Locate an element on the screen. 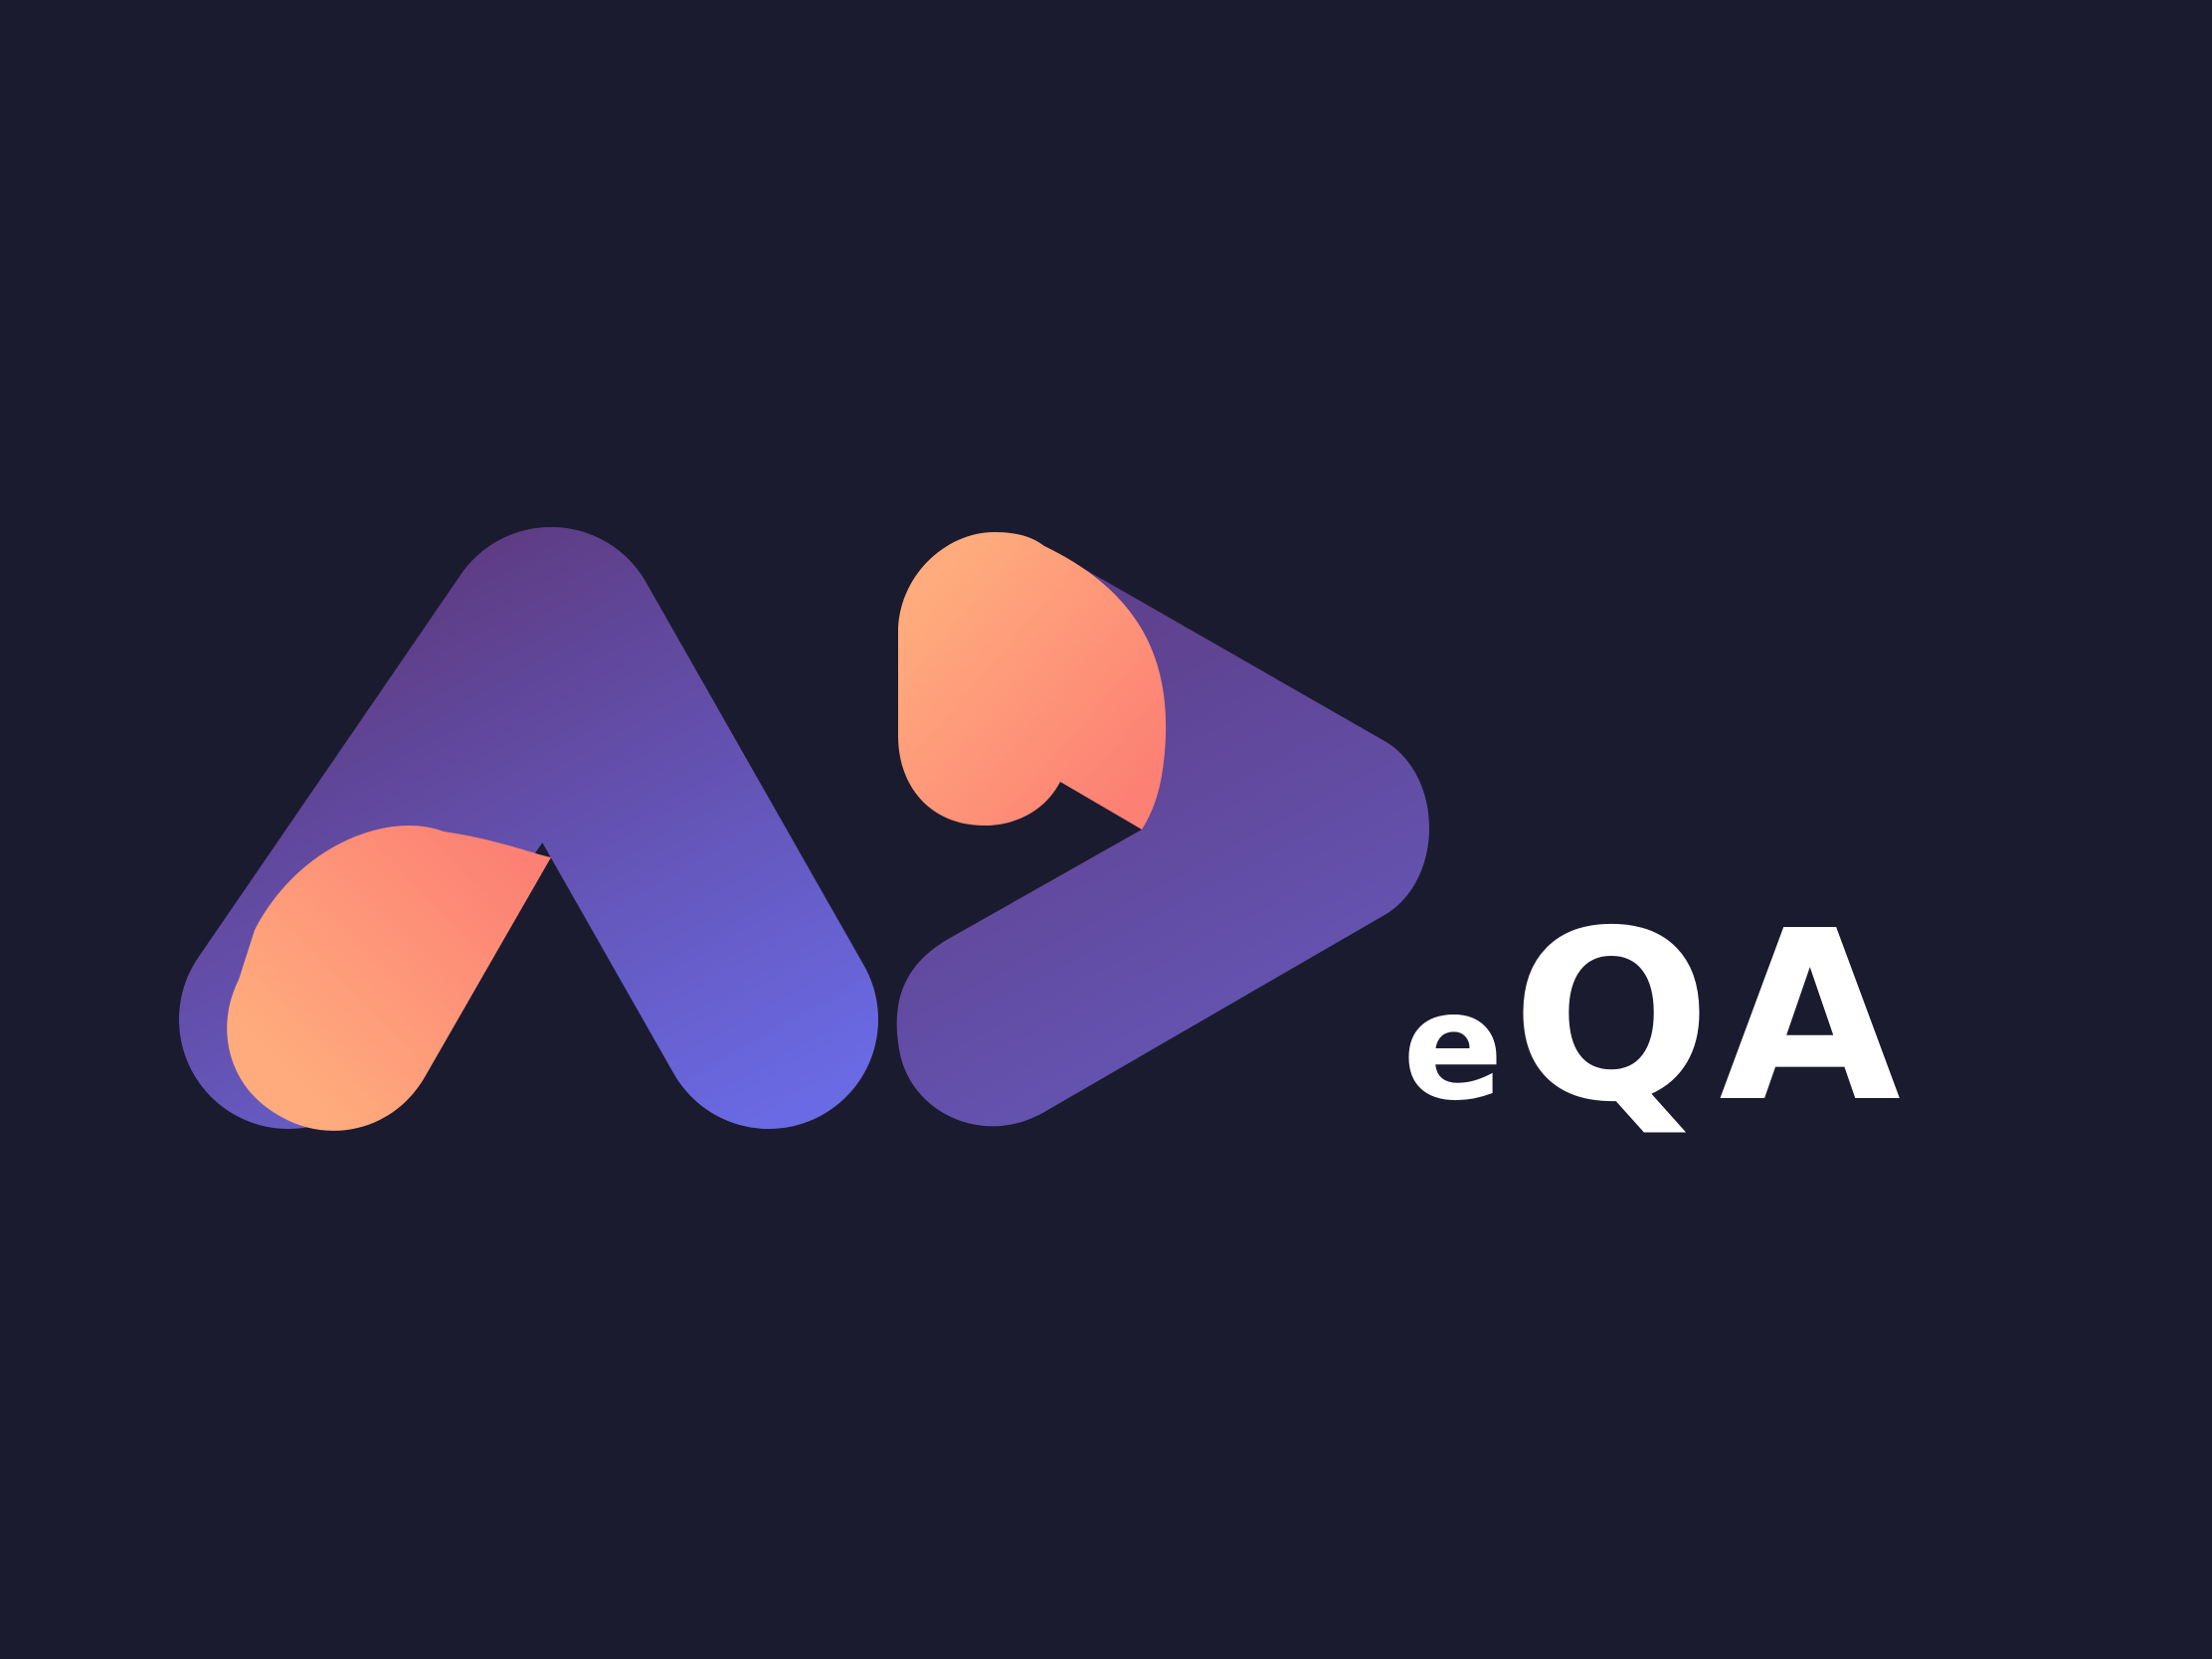  letter-a-shape is located at coordinates (528, 829).